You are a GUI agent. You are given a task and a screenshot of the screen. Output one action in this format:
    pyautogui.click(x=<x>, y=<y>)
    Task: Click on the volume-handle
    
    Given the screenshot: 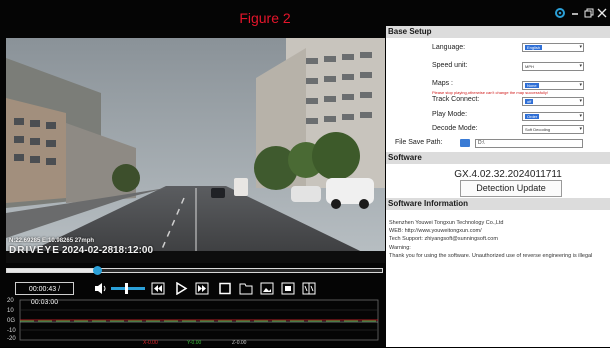 What is the action you would take?
    pyautogui.click(x=126, y=288)
    